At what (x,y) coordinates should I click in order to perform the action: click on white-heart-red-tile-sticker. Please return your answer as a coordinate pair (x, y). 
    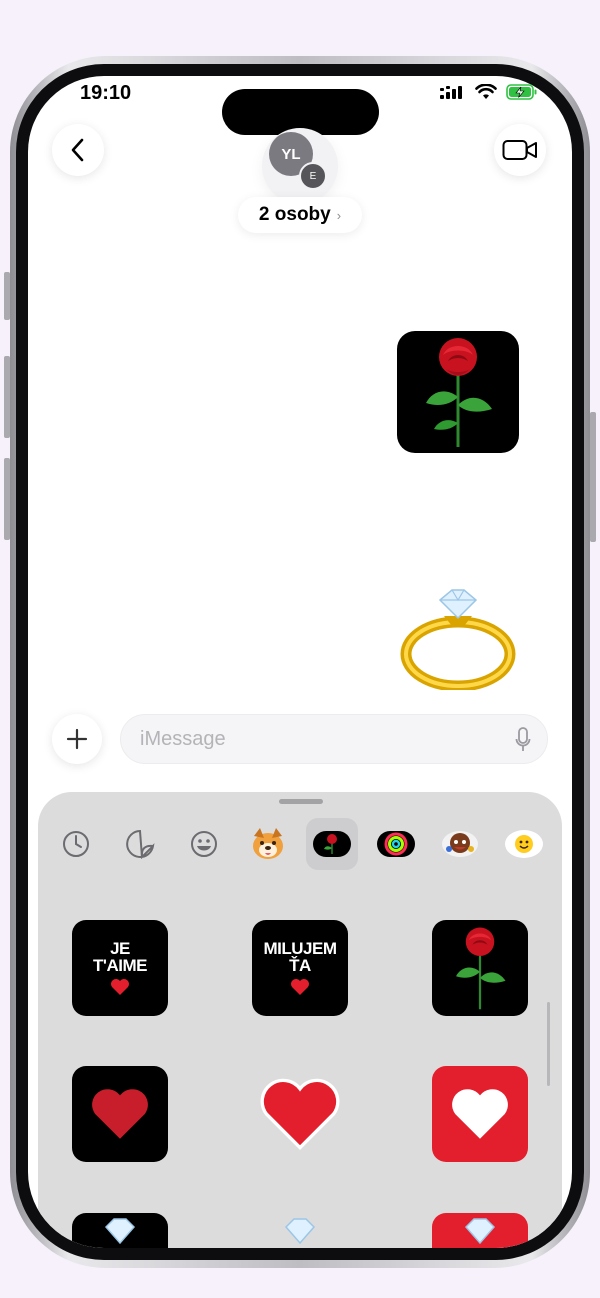
    Looking at the image, I should click on (480, 1114).